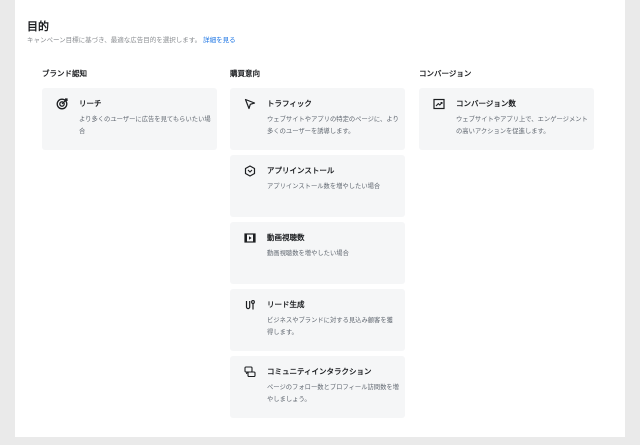 This screenshot has height=445, width=640. What do you see at coordinates (445, 73) in the screenshot?
I see `column-title-conversion: コンバージョン` at bounding box center [445, 73].